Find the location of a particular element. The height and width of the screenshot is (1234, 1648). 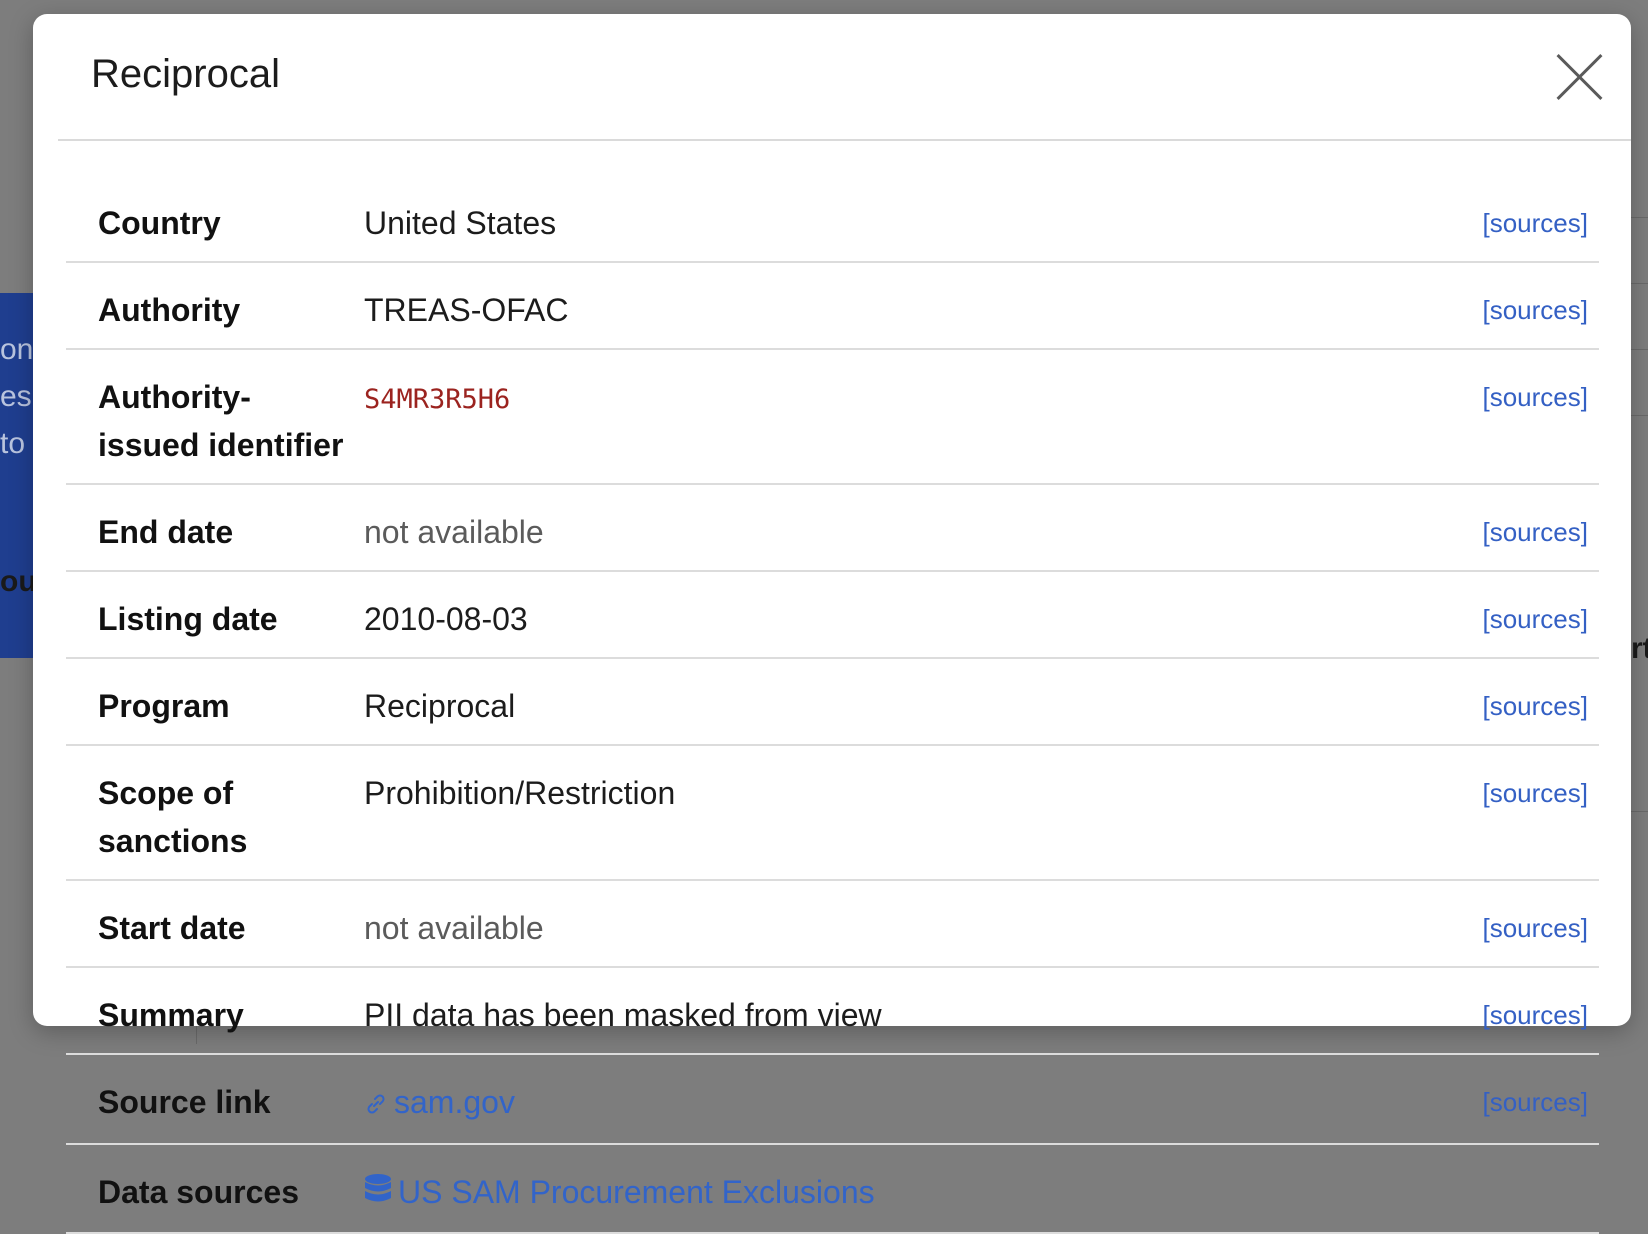

background-text-fragment: ou is located at coordinates (18, 581).